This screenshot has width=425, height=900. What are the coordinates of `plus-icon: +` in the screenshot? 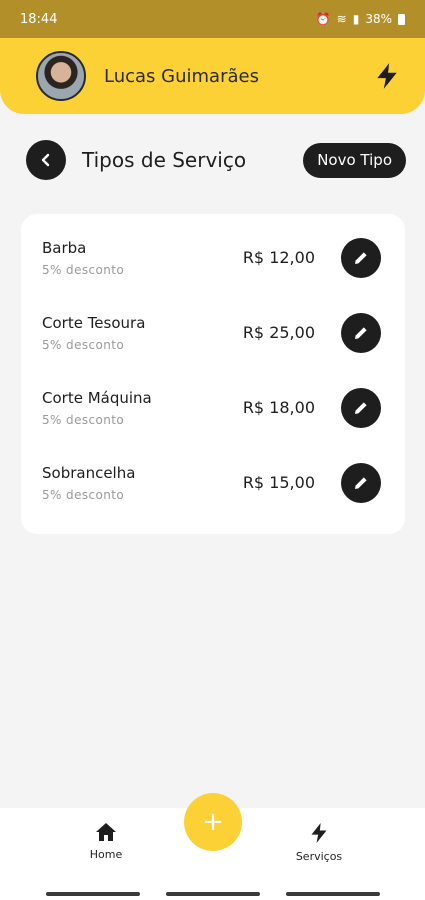 It's located at (213, 822).